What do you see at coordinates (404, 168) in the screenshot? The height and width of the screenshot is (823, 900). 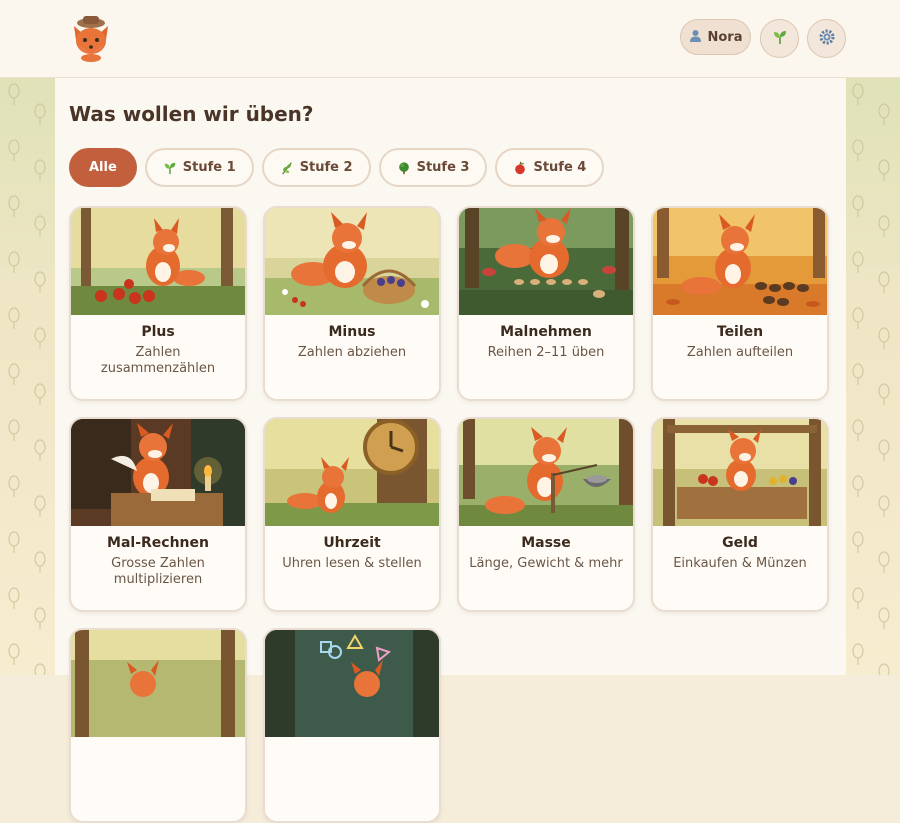 I see `tree-icon` at bounding box center [404, 168].